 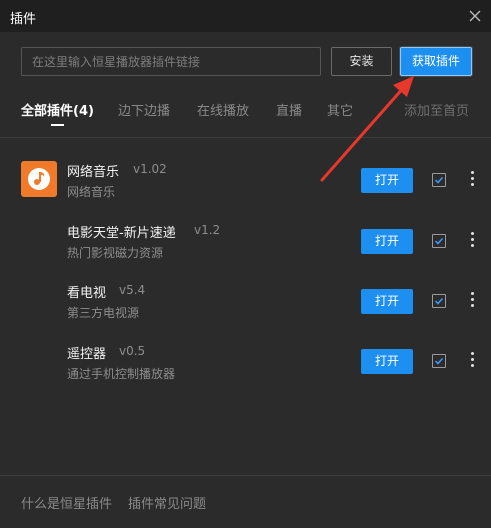 What do you see at coordinates (132, 351) in the screenshot?
I see `plugin-version: v0.5` at bounding box center [132, 351].